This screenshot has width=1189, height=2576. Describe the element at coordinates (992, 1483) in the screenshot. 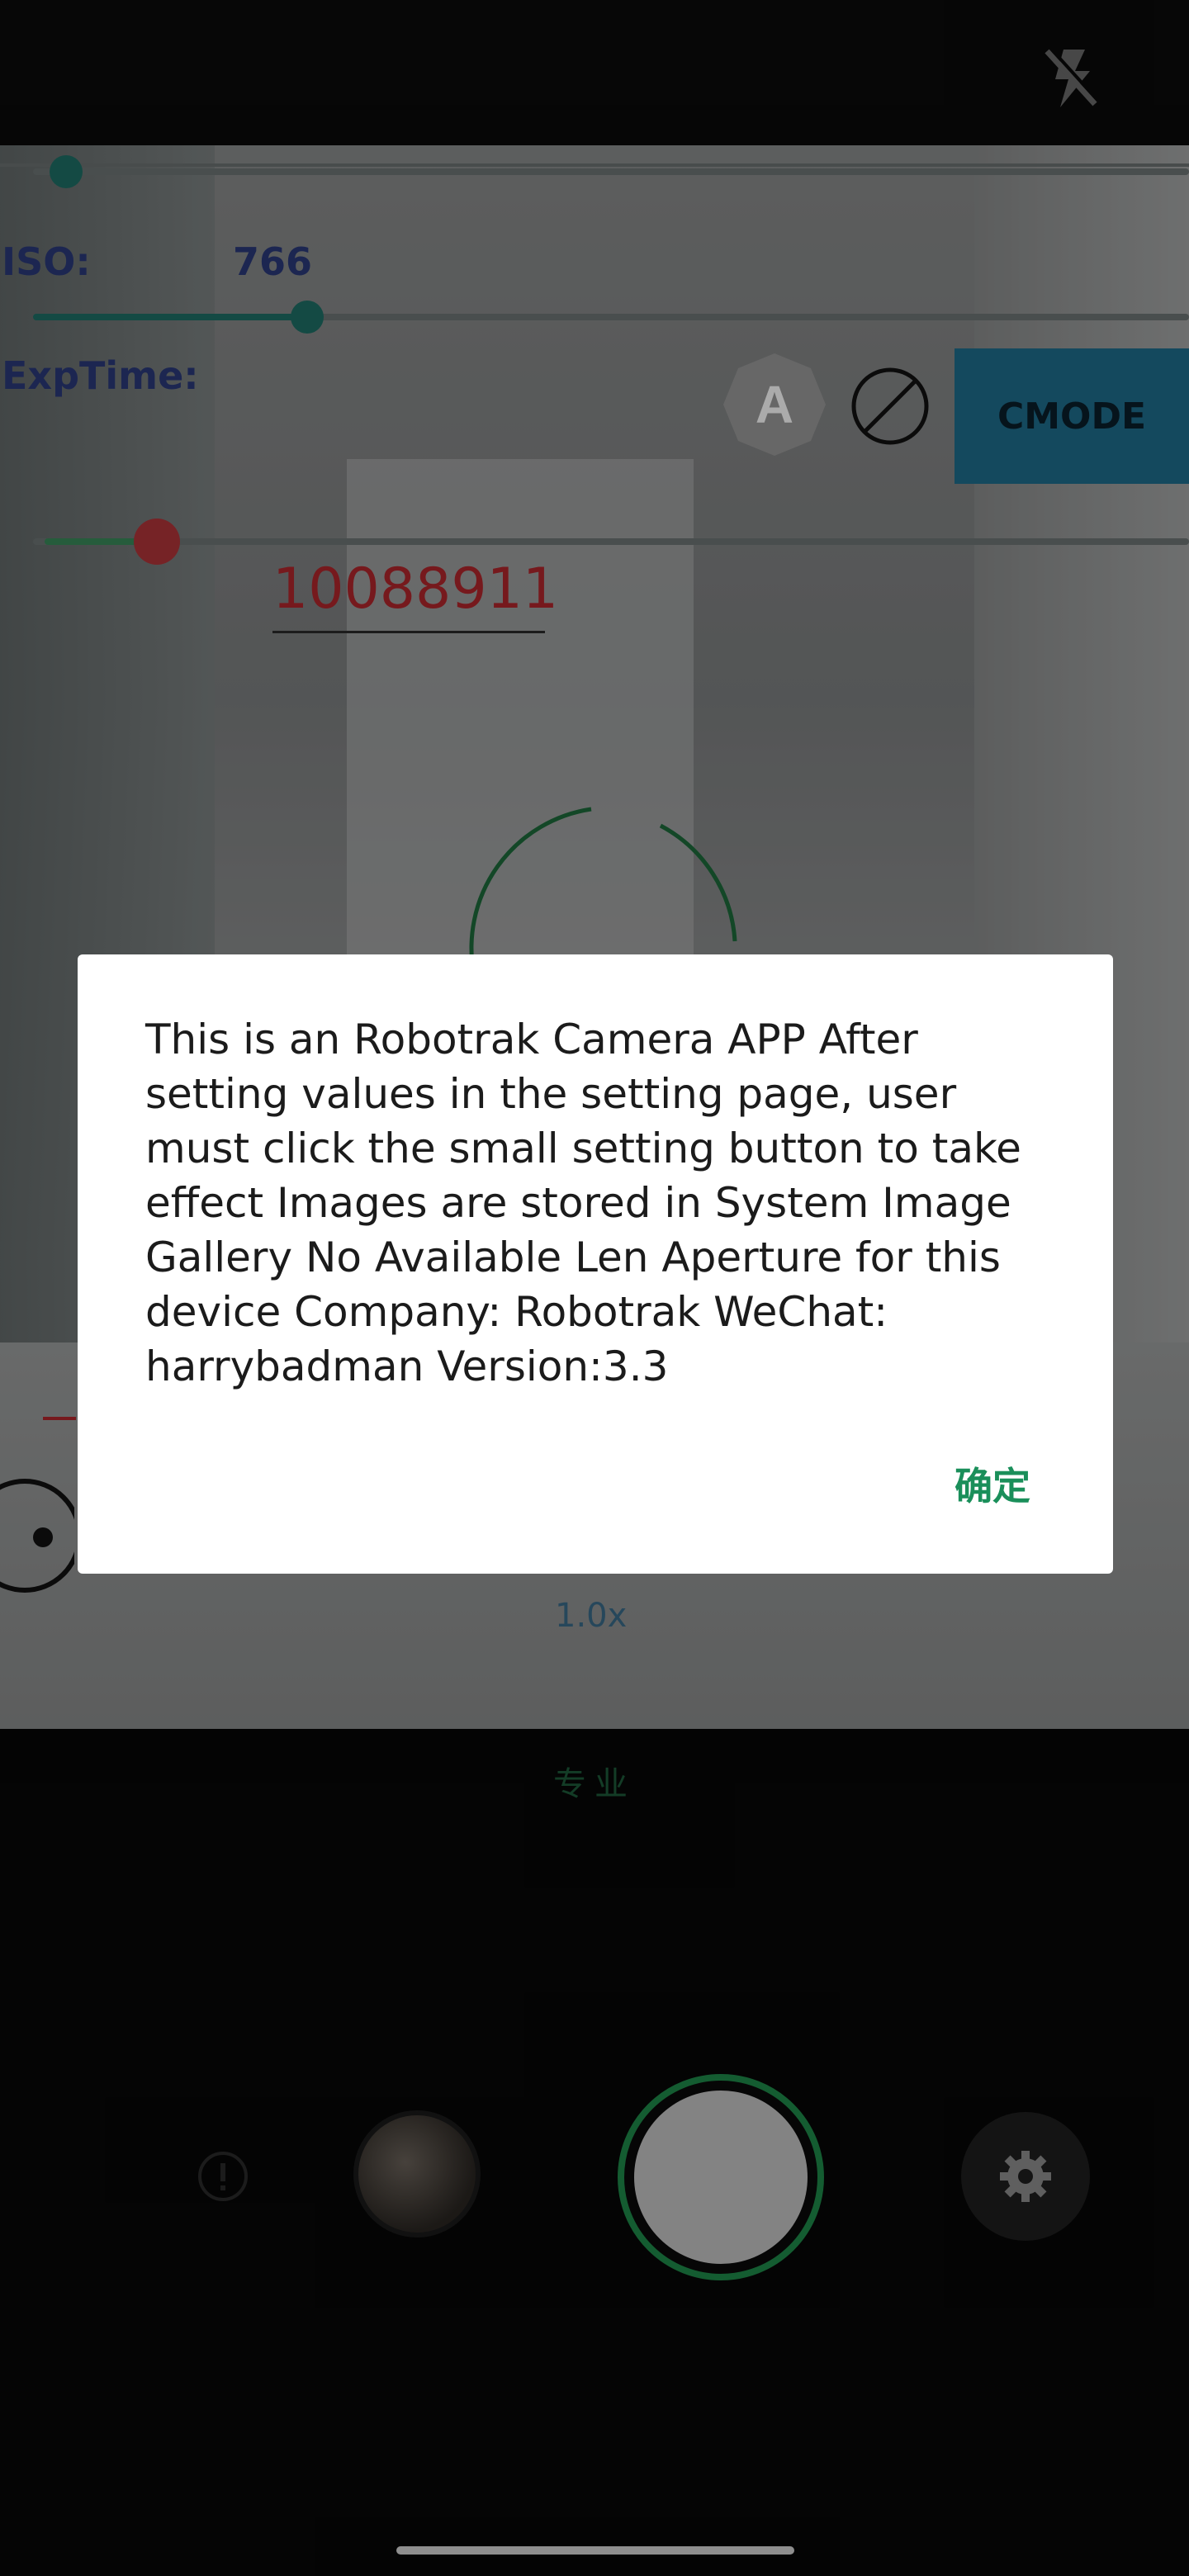

I see `confirm-button: 确定` at that location.